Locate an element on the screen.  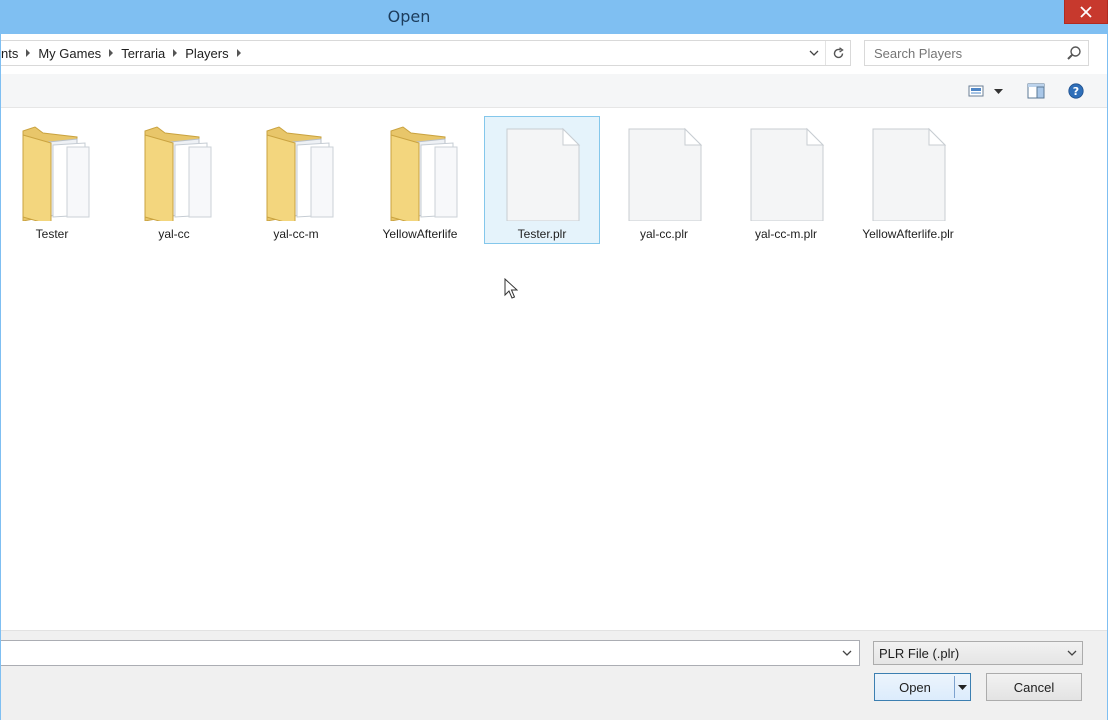
file-item: yal-cc.plr is located at coordinates (664, 180).